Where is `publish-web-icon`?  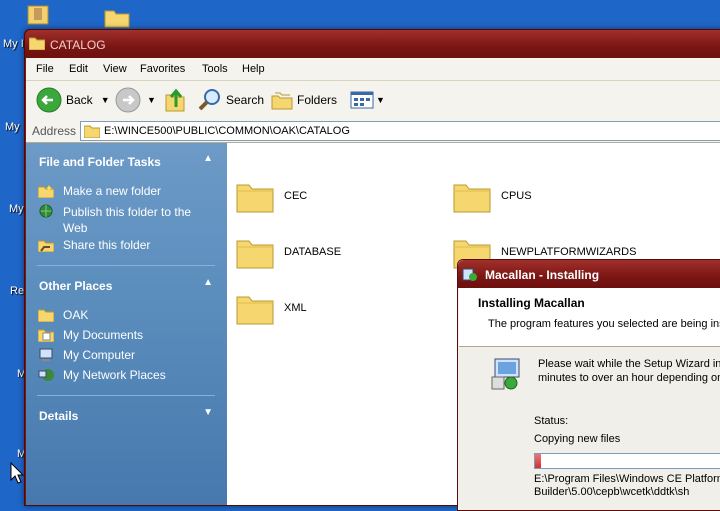
publish-web-icon is located at coordinates (46, 211).